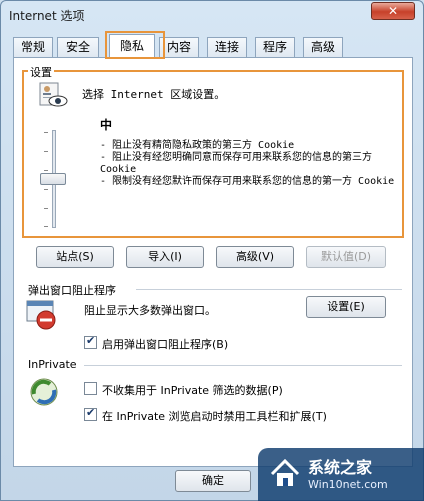 The image size is (424, 501). Describe the element at coordinates (212, 14) in the screenshot. I see `title-bar: Internet 选项 ✕` at that location.